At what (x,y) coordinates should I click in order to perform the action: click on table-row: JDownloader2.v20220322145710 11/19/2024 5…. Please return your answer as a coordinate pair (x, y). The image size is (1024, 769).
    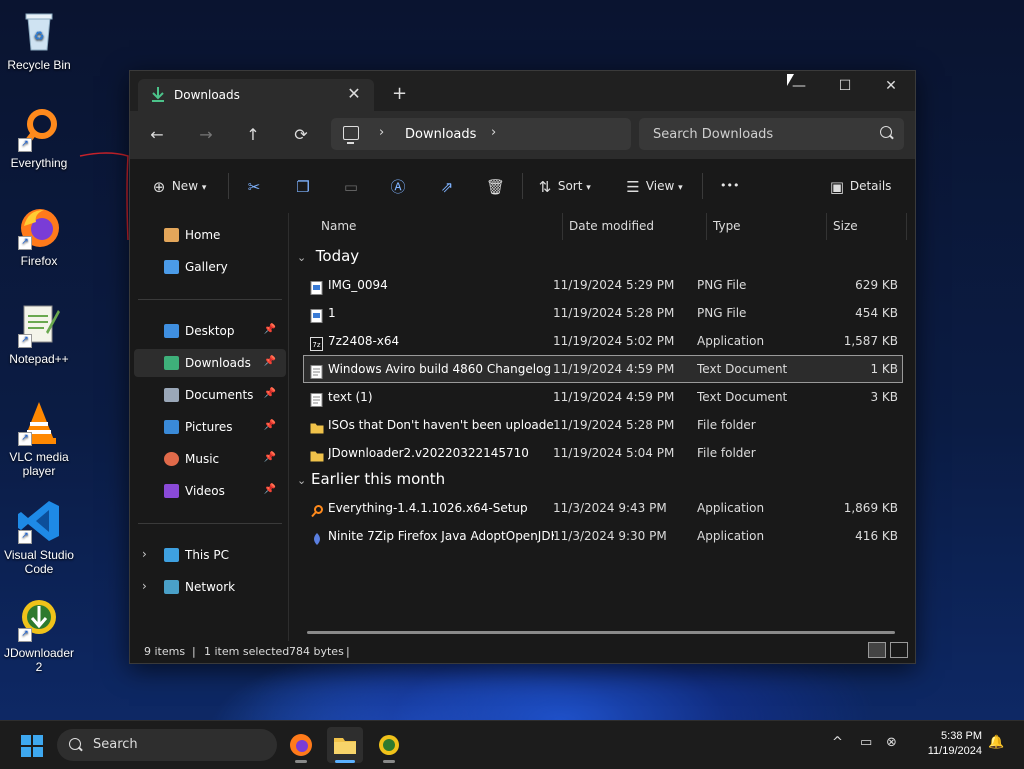
    Looking at the image, I should click on (603, 453).